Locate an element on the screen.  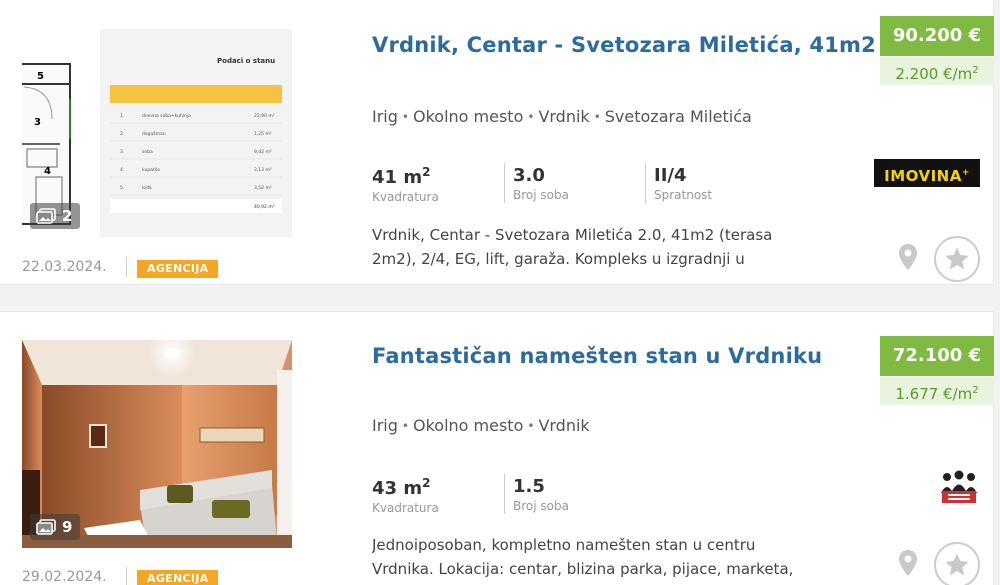
floor-stat: II/4 Spratnost is located at coordinates (683, 183).